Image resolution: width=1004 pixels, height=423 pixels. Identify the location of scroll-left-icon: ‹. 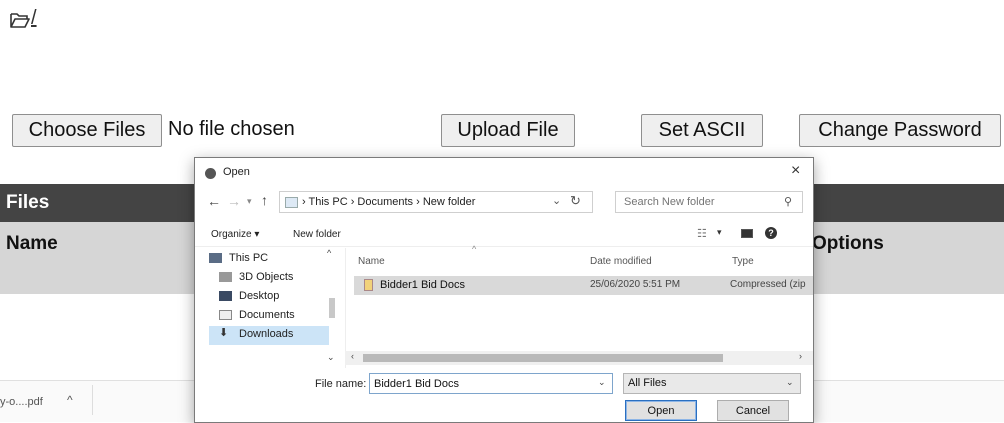
(352, 356).